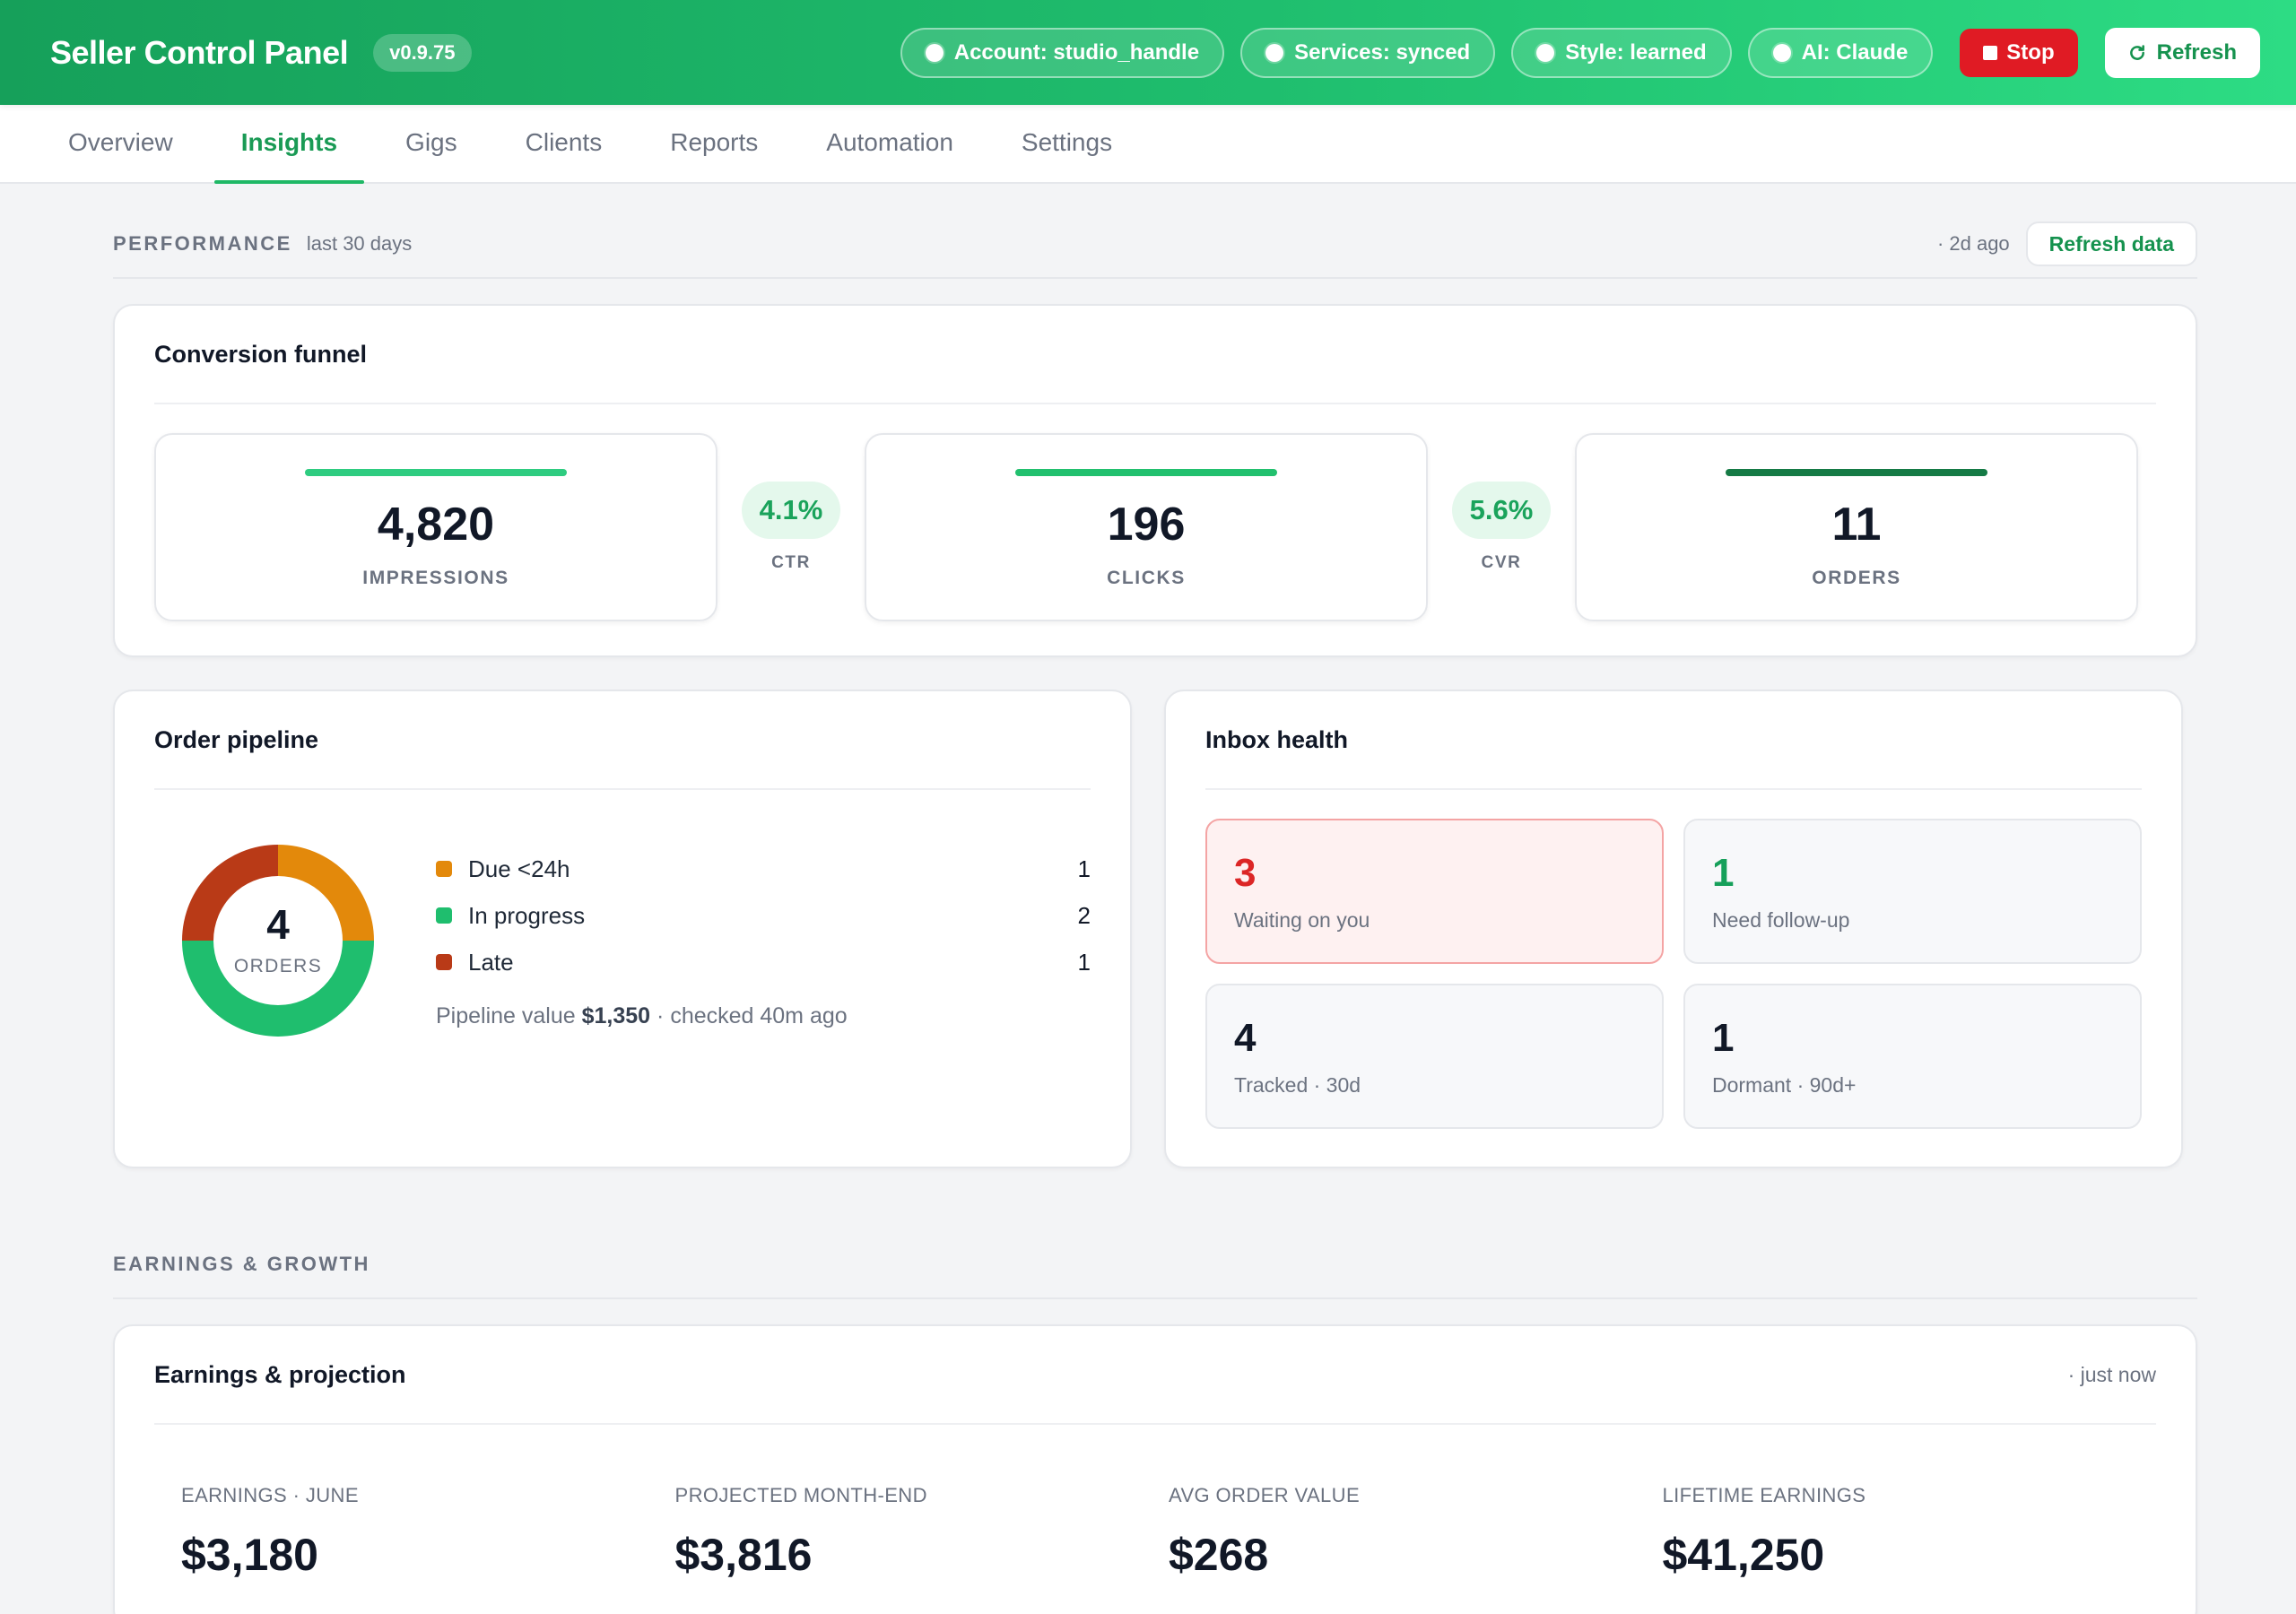 The image size is (2296, 1614). I want to click on orders-donut-chart: 4 ORDERS, so click(278, 940).